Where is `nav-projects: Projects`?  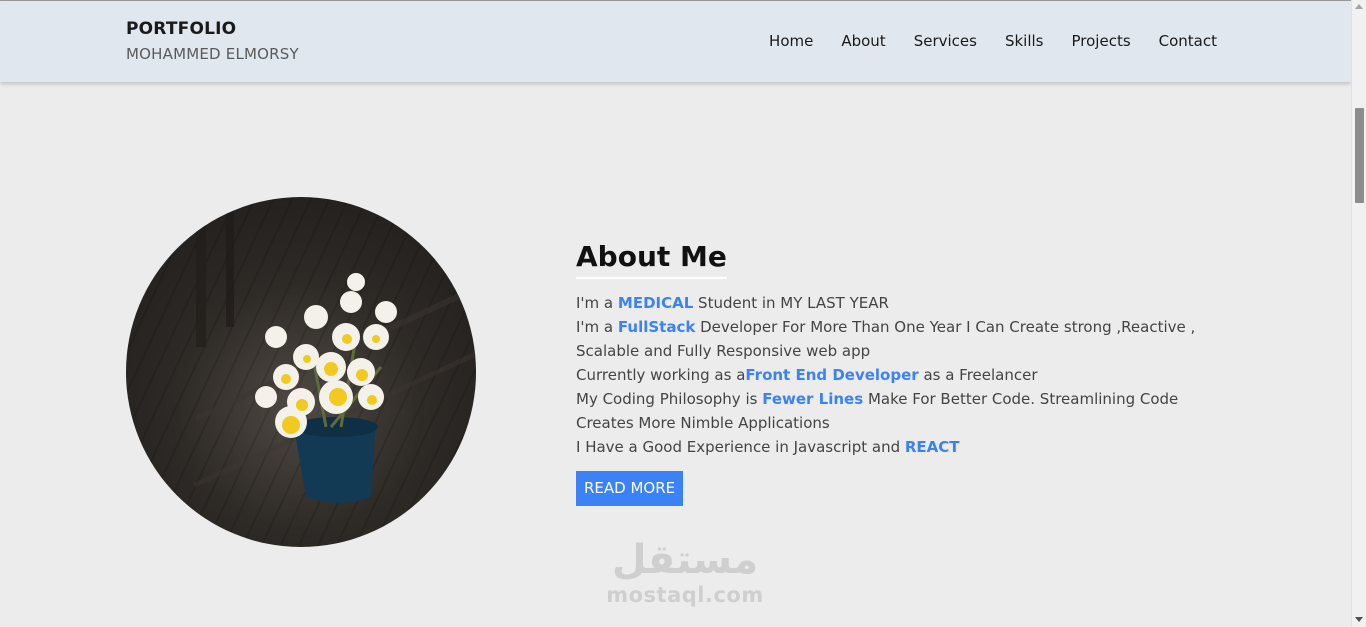
nav-projects: Projects is located at coordinates (1101, 41).